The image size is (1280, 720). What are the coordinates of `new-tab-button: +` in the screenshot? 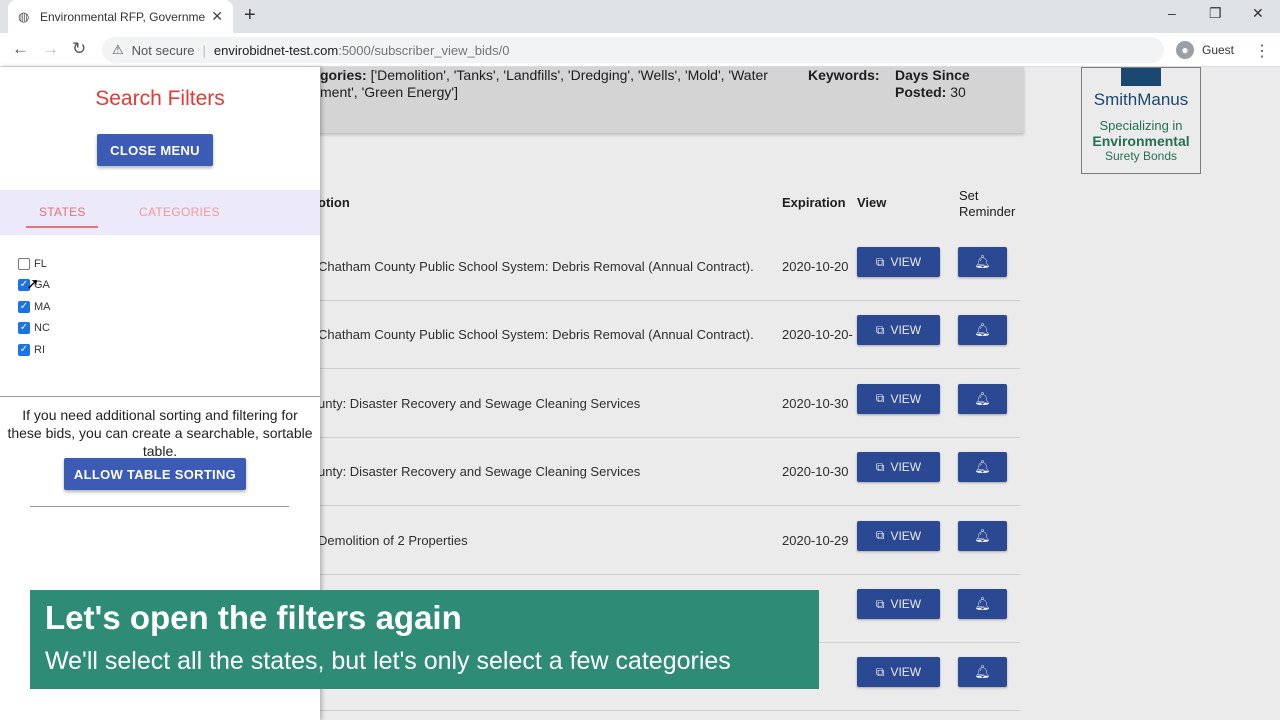 It's located at (250, 15).